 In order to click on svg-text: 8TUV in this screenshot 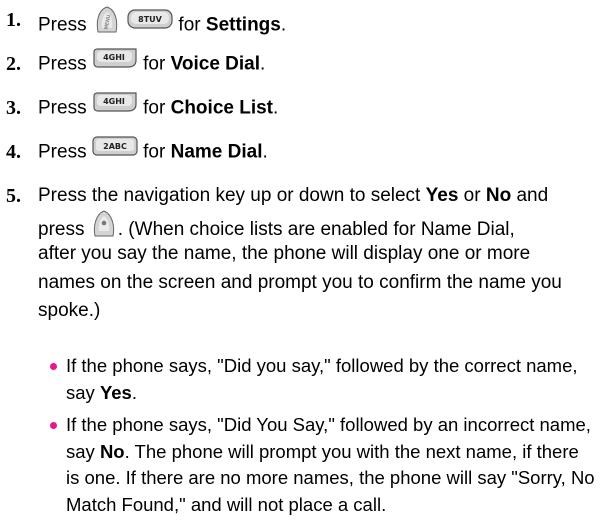, I will do `click(150, 19)`.